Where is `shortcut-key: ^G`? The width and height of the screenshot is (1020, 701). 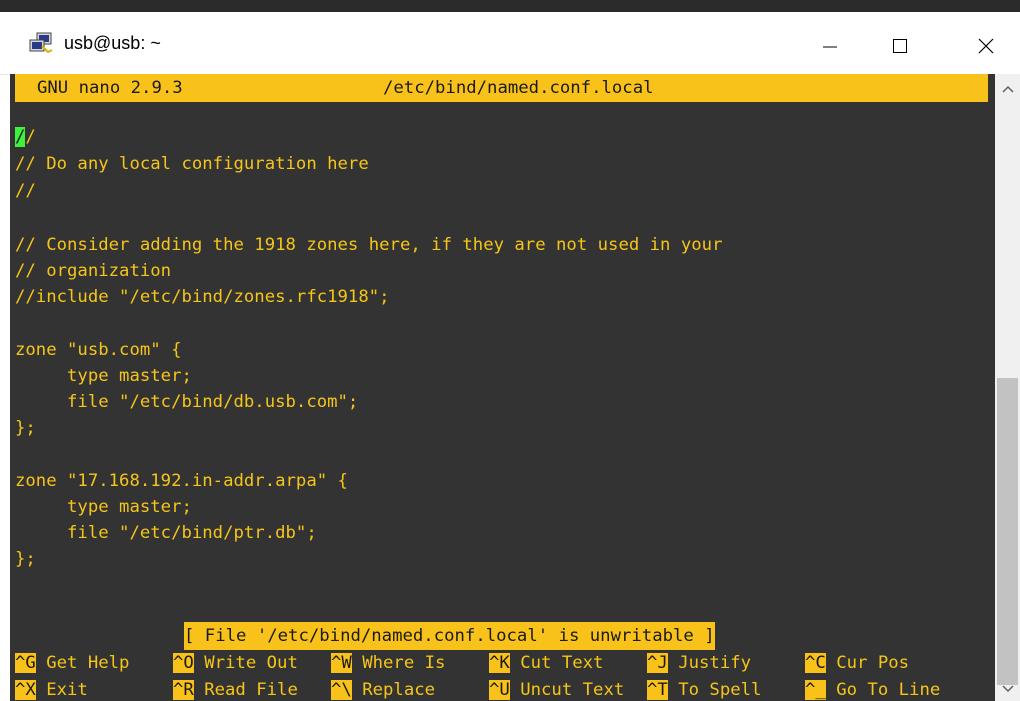
shortcut-key: ^G is located at coordinates (25, 663).